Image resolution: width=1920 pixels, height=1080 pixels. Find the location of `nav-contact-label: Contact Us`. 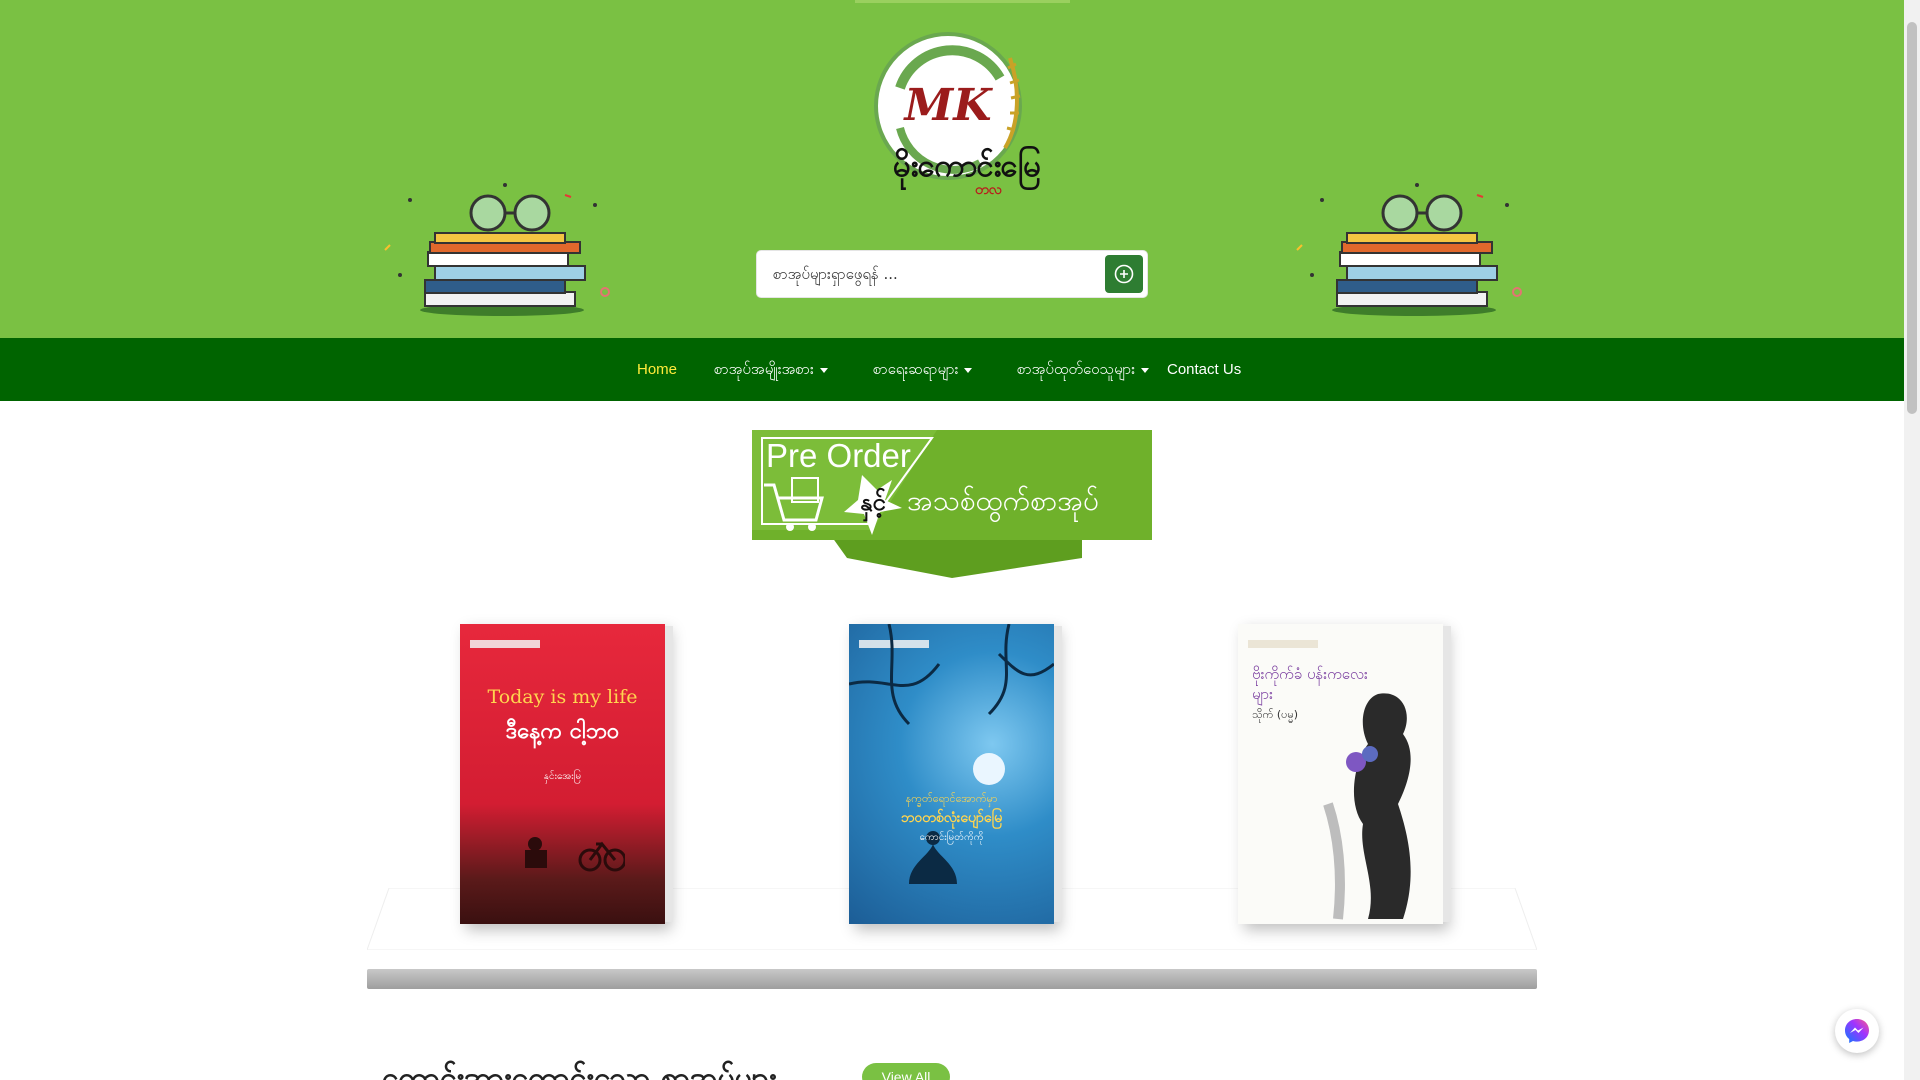

nav-contact-label: Contact Us is located at coordinates (1204, 369).